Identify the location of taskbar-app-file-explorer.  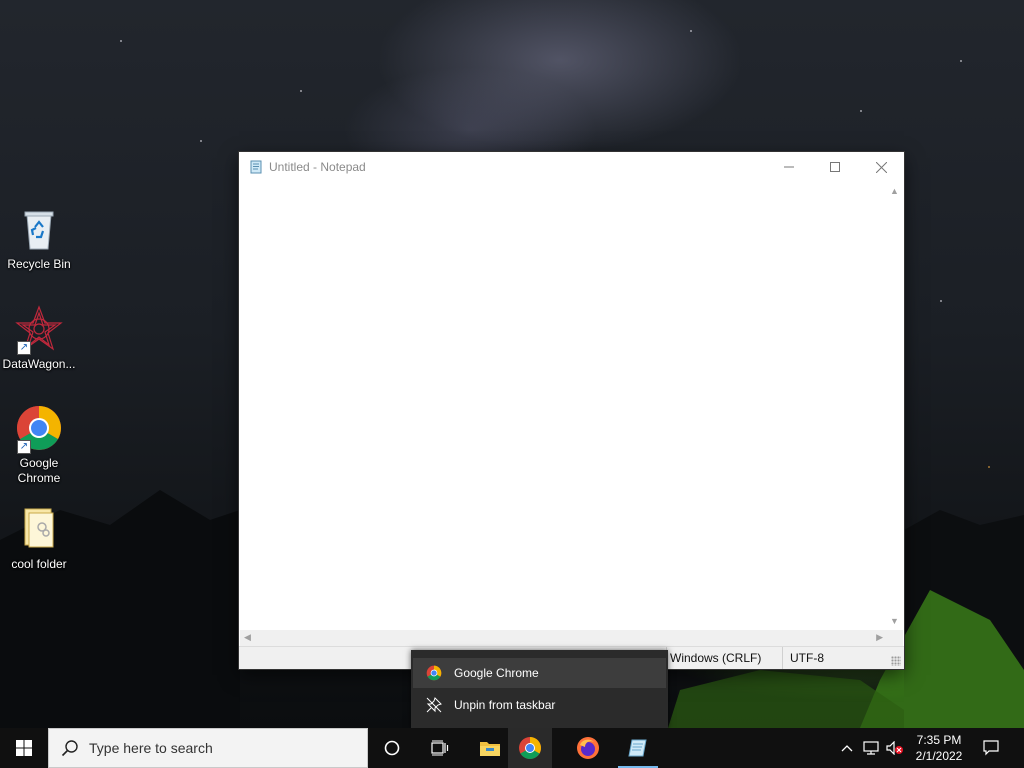
(490, 748).